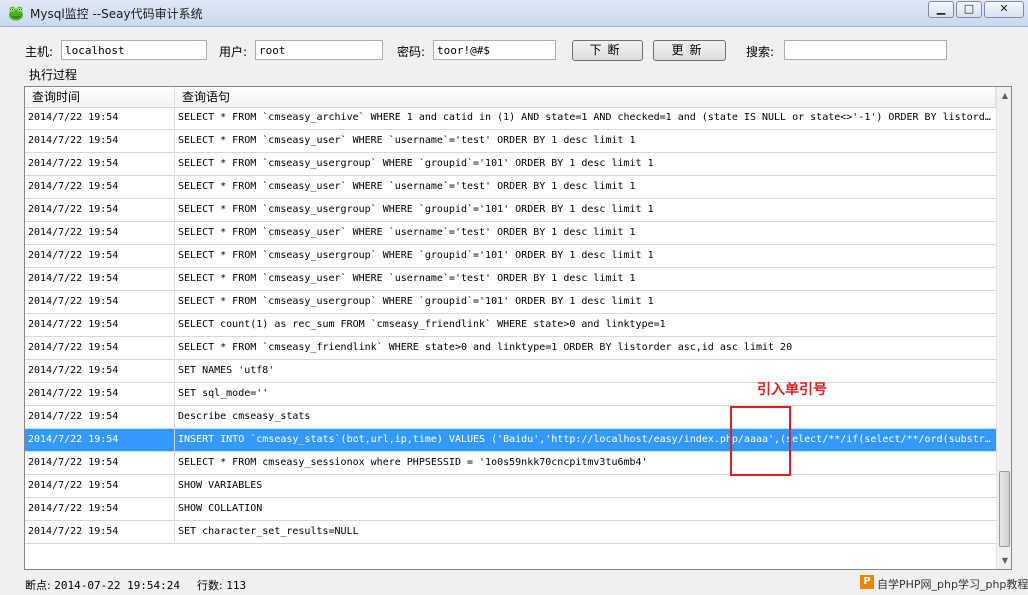  I want to click on row-sql-cell: SET sql_mode='', so click(223, 393).